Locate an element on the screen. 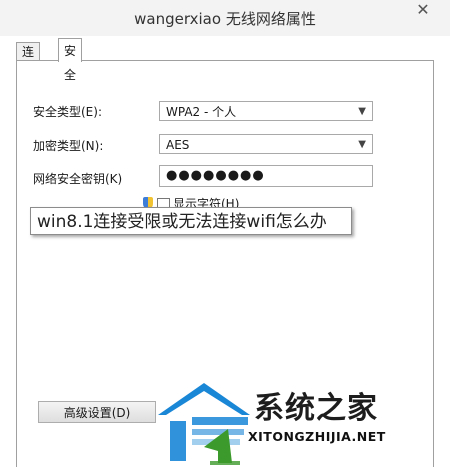 This screenshot has width=450, height=467. encryption-type-select: AES ▼ is located at coordinates (266, 144).